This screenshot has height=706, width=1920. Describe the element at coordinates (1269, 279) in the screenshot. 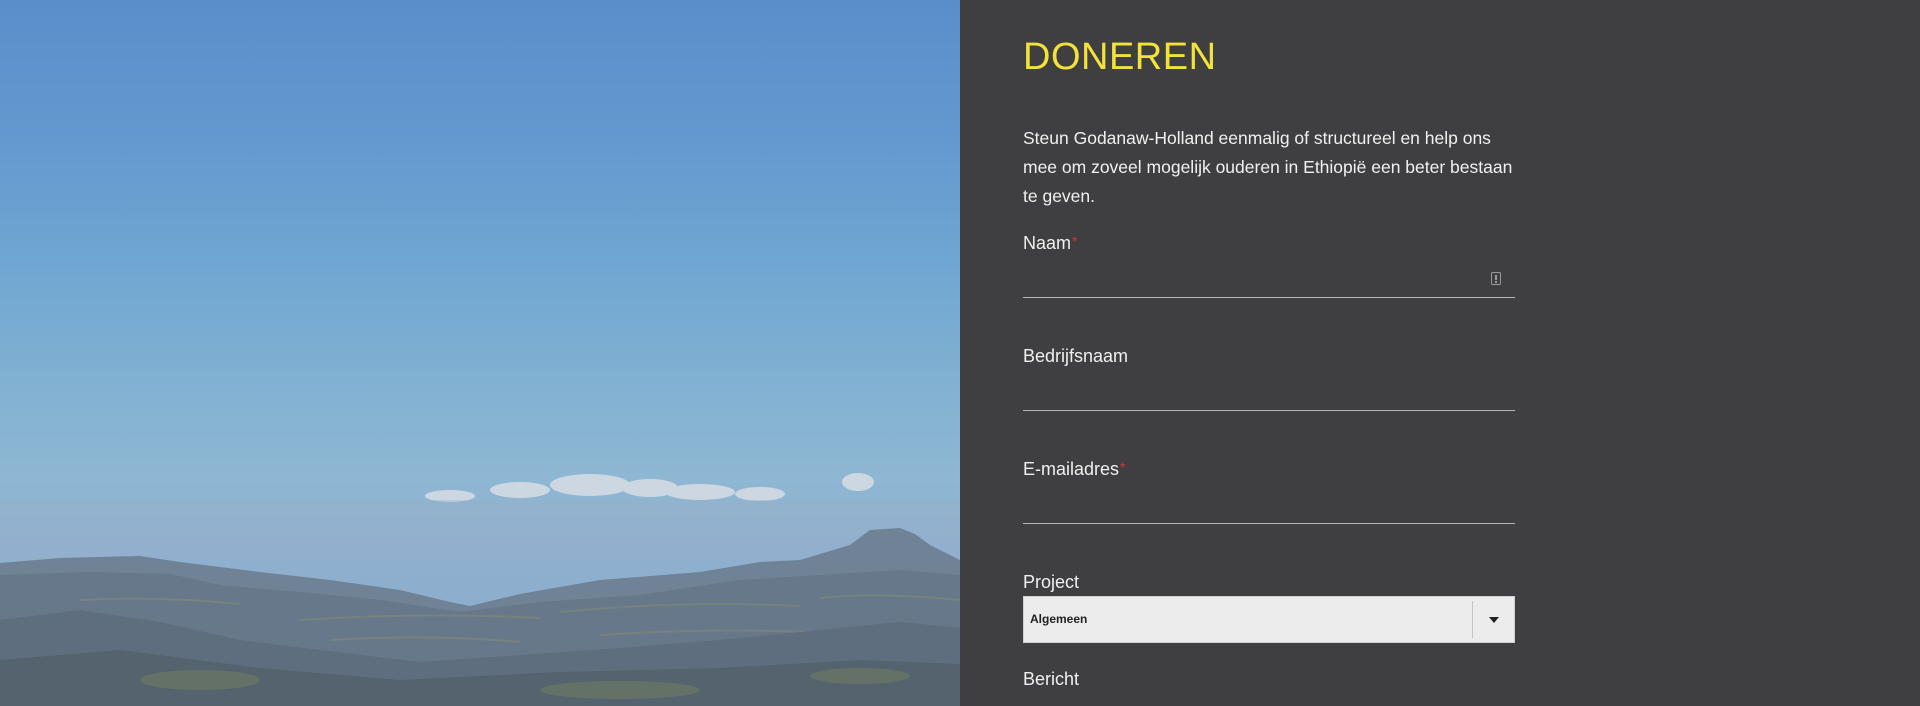

I see `naam-input` at that location.